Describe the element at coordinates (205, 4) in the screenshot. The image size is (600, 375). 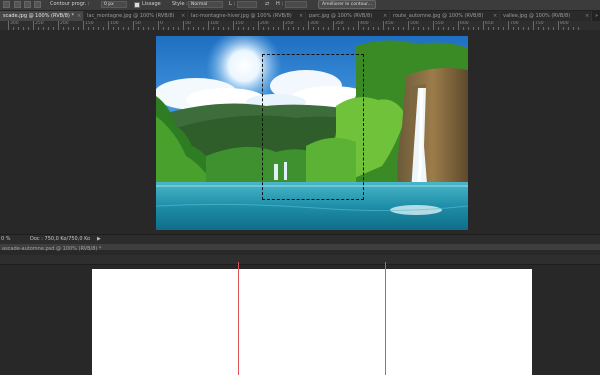
I see `style-select: Normal` at that location.